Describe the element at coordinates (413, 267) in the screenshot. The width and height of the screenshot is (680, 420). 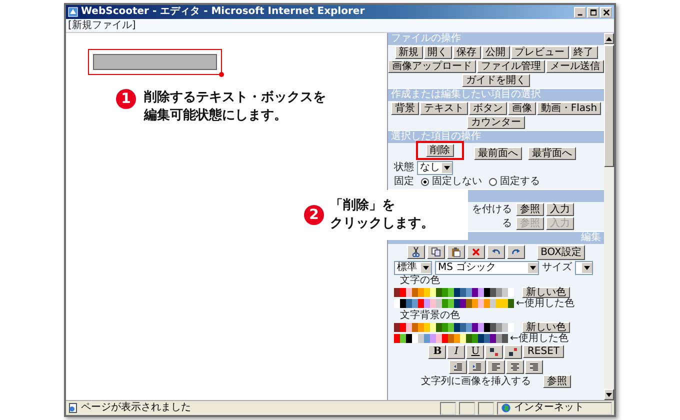
I see `style-dropdown: 標準` at that location.